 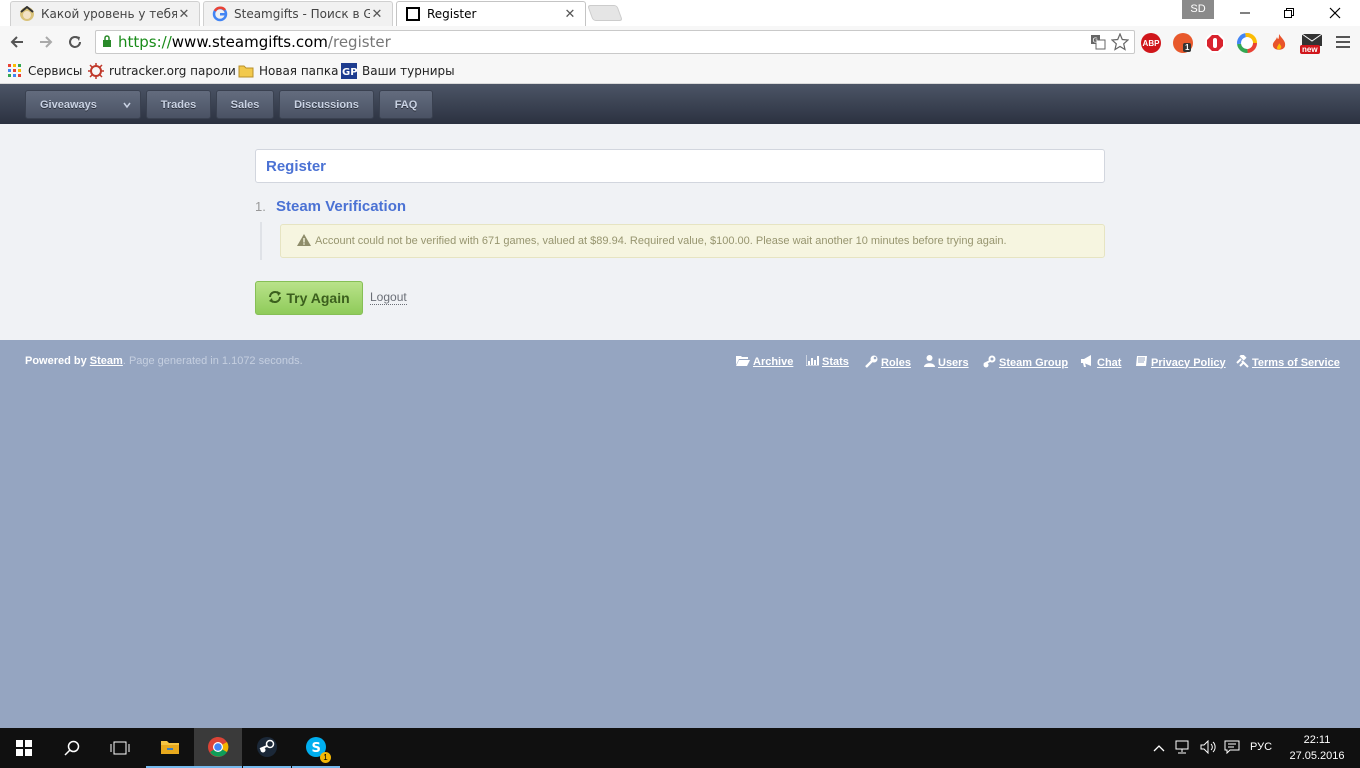 I want to click on gp-icon: GP, so click(x=349, y=71).